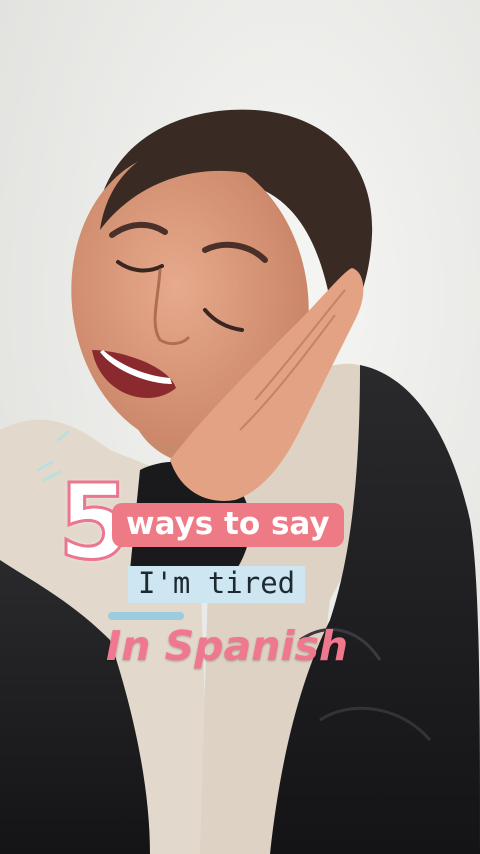  Describe the element at coordinates (146, 616) in the screenshot. I see `highlight-dash` at that location.